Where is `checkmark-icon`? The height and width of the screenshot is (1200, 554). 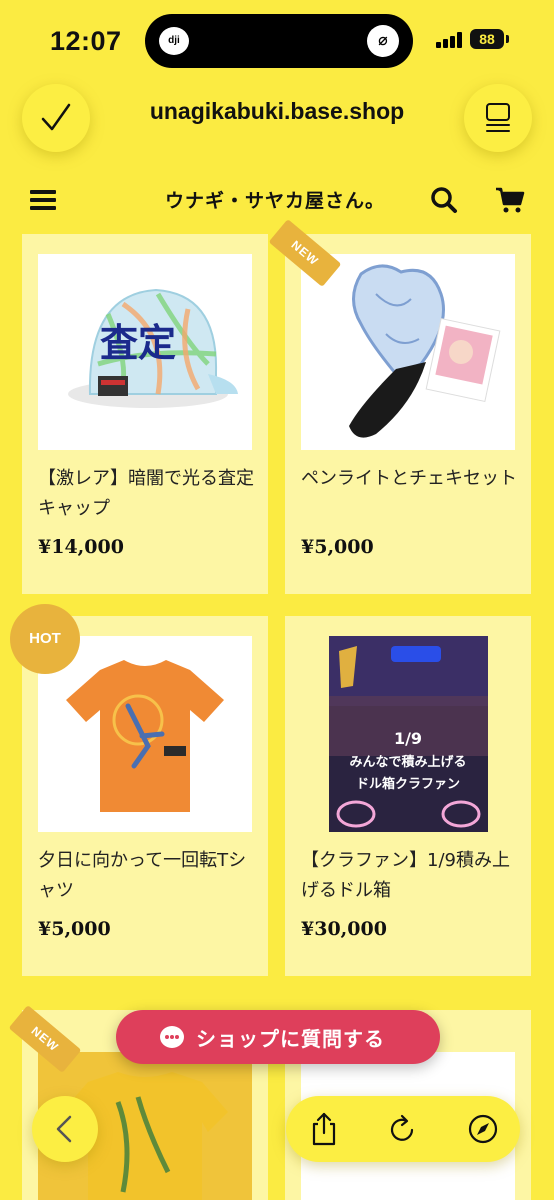
checkmark-icon is located at coordinates (56, 117).